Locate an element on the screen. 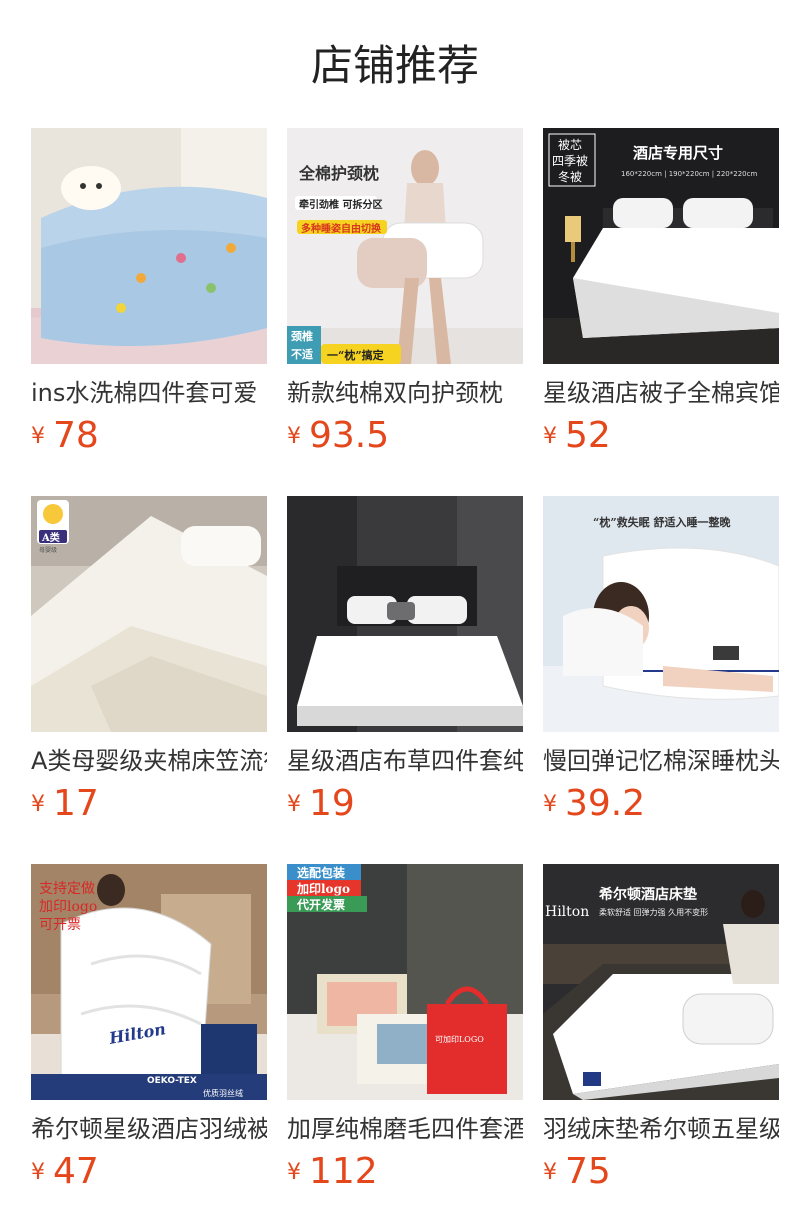 This screenshot has height=1232, width=790. overlay-tag: 多种睡姿自由切换 is located at coordinates (341, 229).